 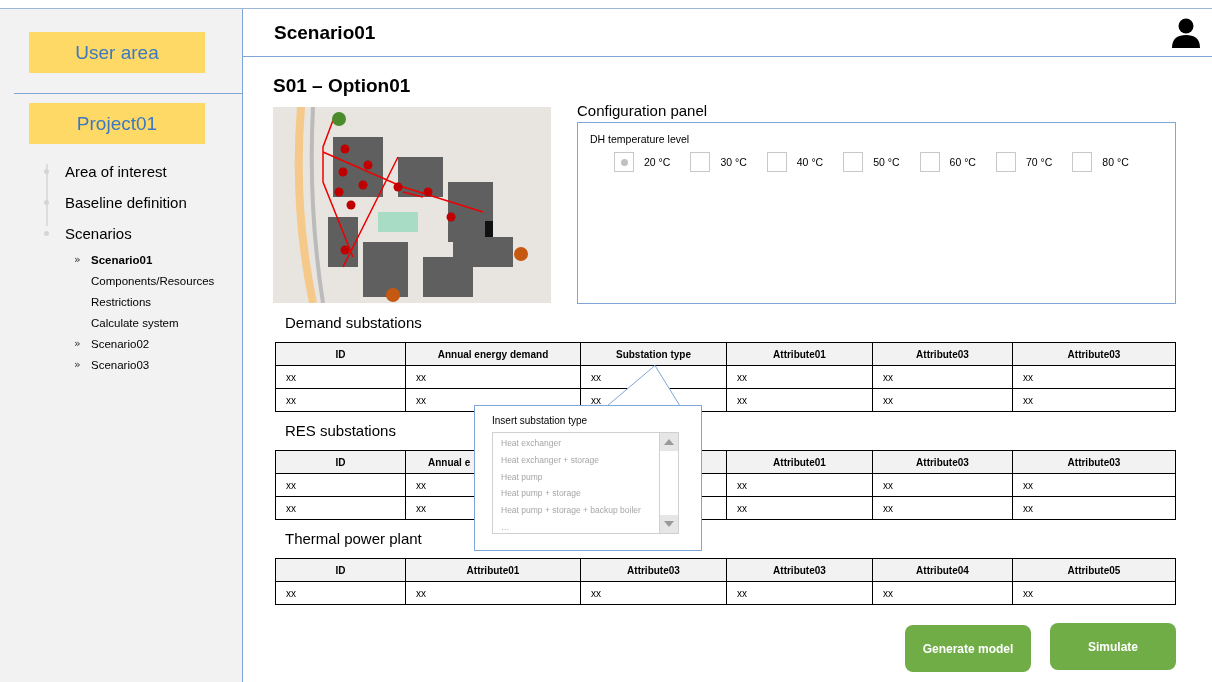 I want to click on header-title: Scenario01, so click(x=325, y=32).